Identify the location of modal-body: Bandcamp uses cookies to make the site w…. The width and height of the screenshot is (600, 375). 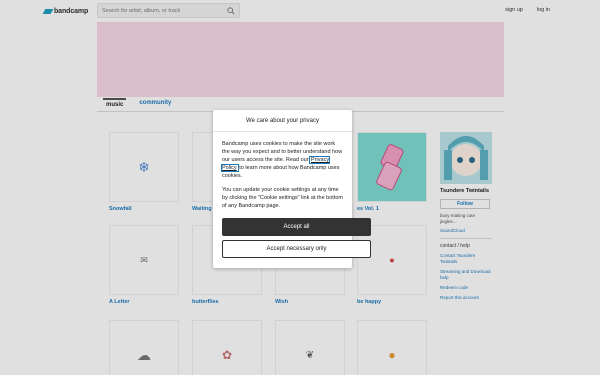
(282, 171).